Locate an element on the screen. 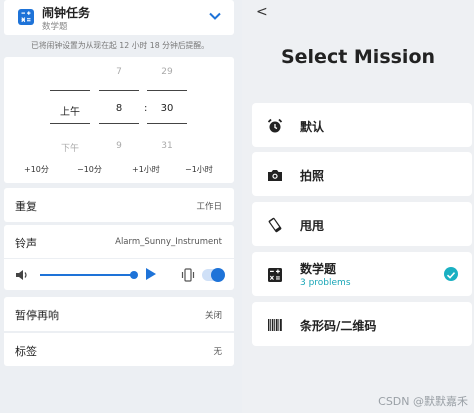 This screenshot has width=474, height=413. repeat-label: 重复 is located at coordinates (26, 206).